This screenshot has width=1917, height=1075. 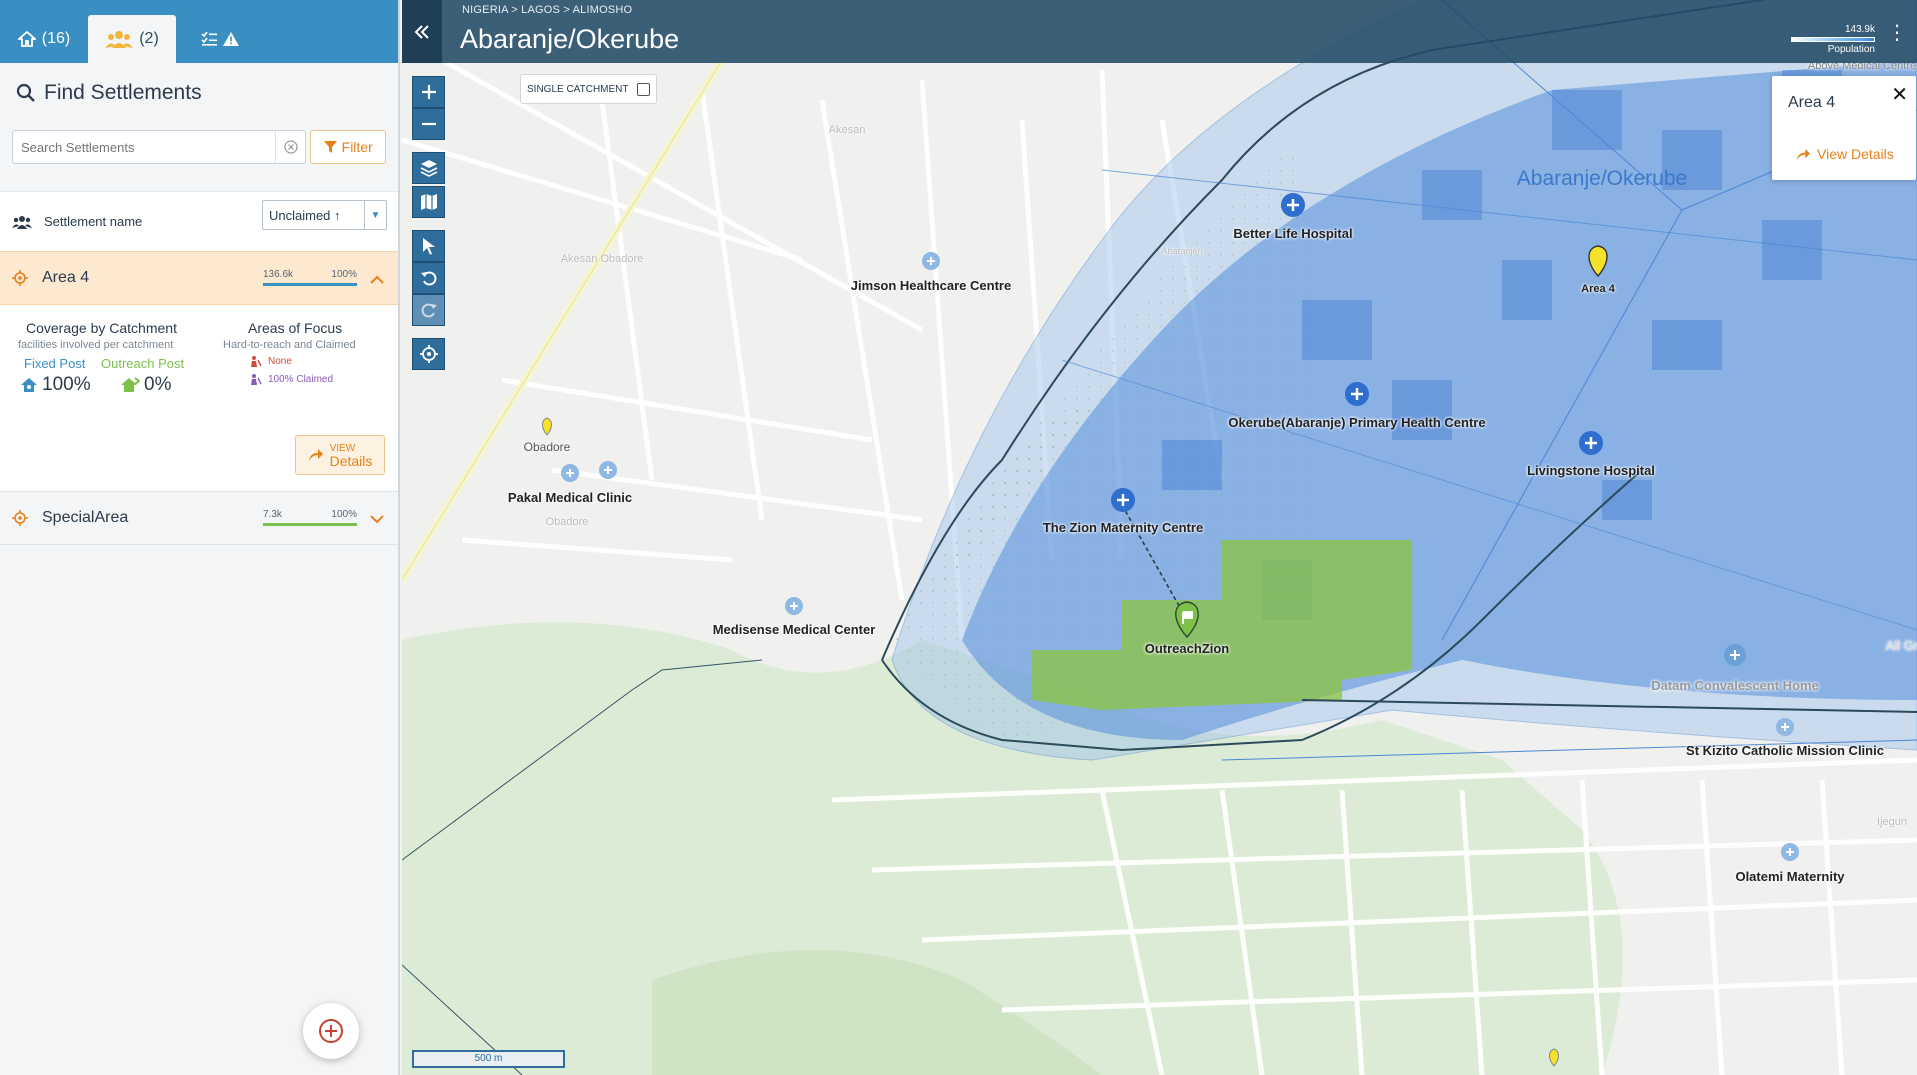 What do you see at coordinates (1602, 178) in the screenshot?
I see `region-label: Abaranje/Okerube` at bounding box center [1602, 178].